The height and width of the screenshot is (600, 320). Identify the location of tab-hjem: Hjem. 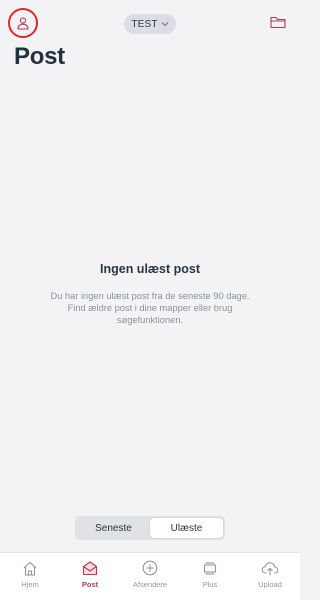
(30, 576).